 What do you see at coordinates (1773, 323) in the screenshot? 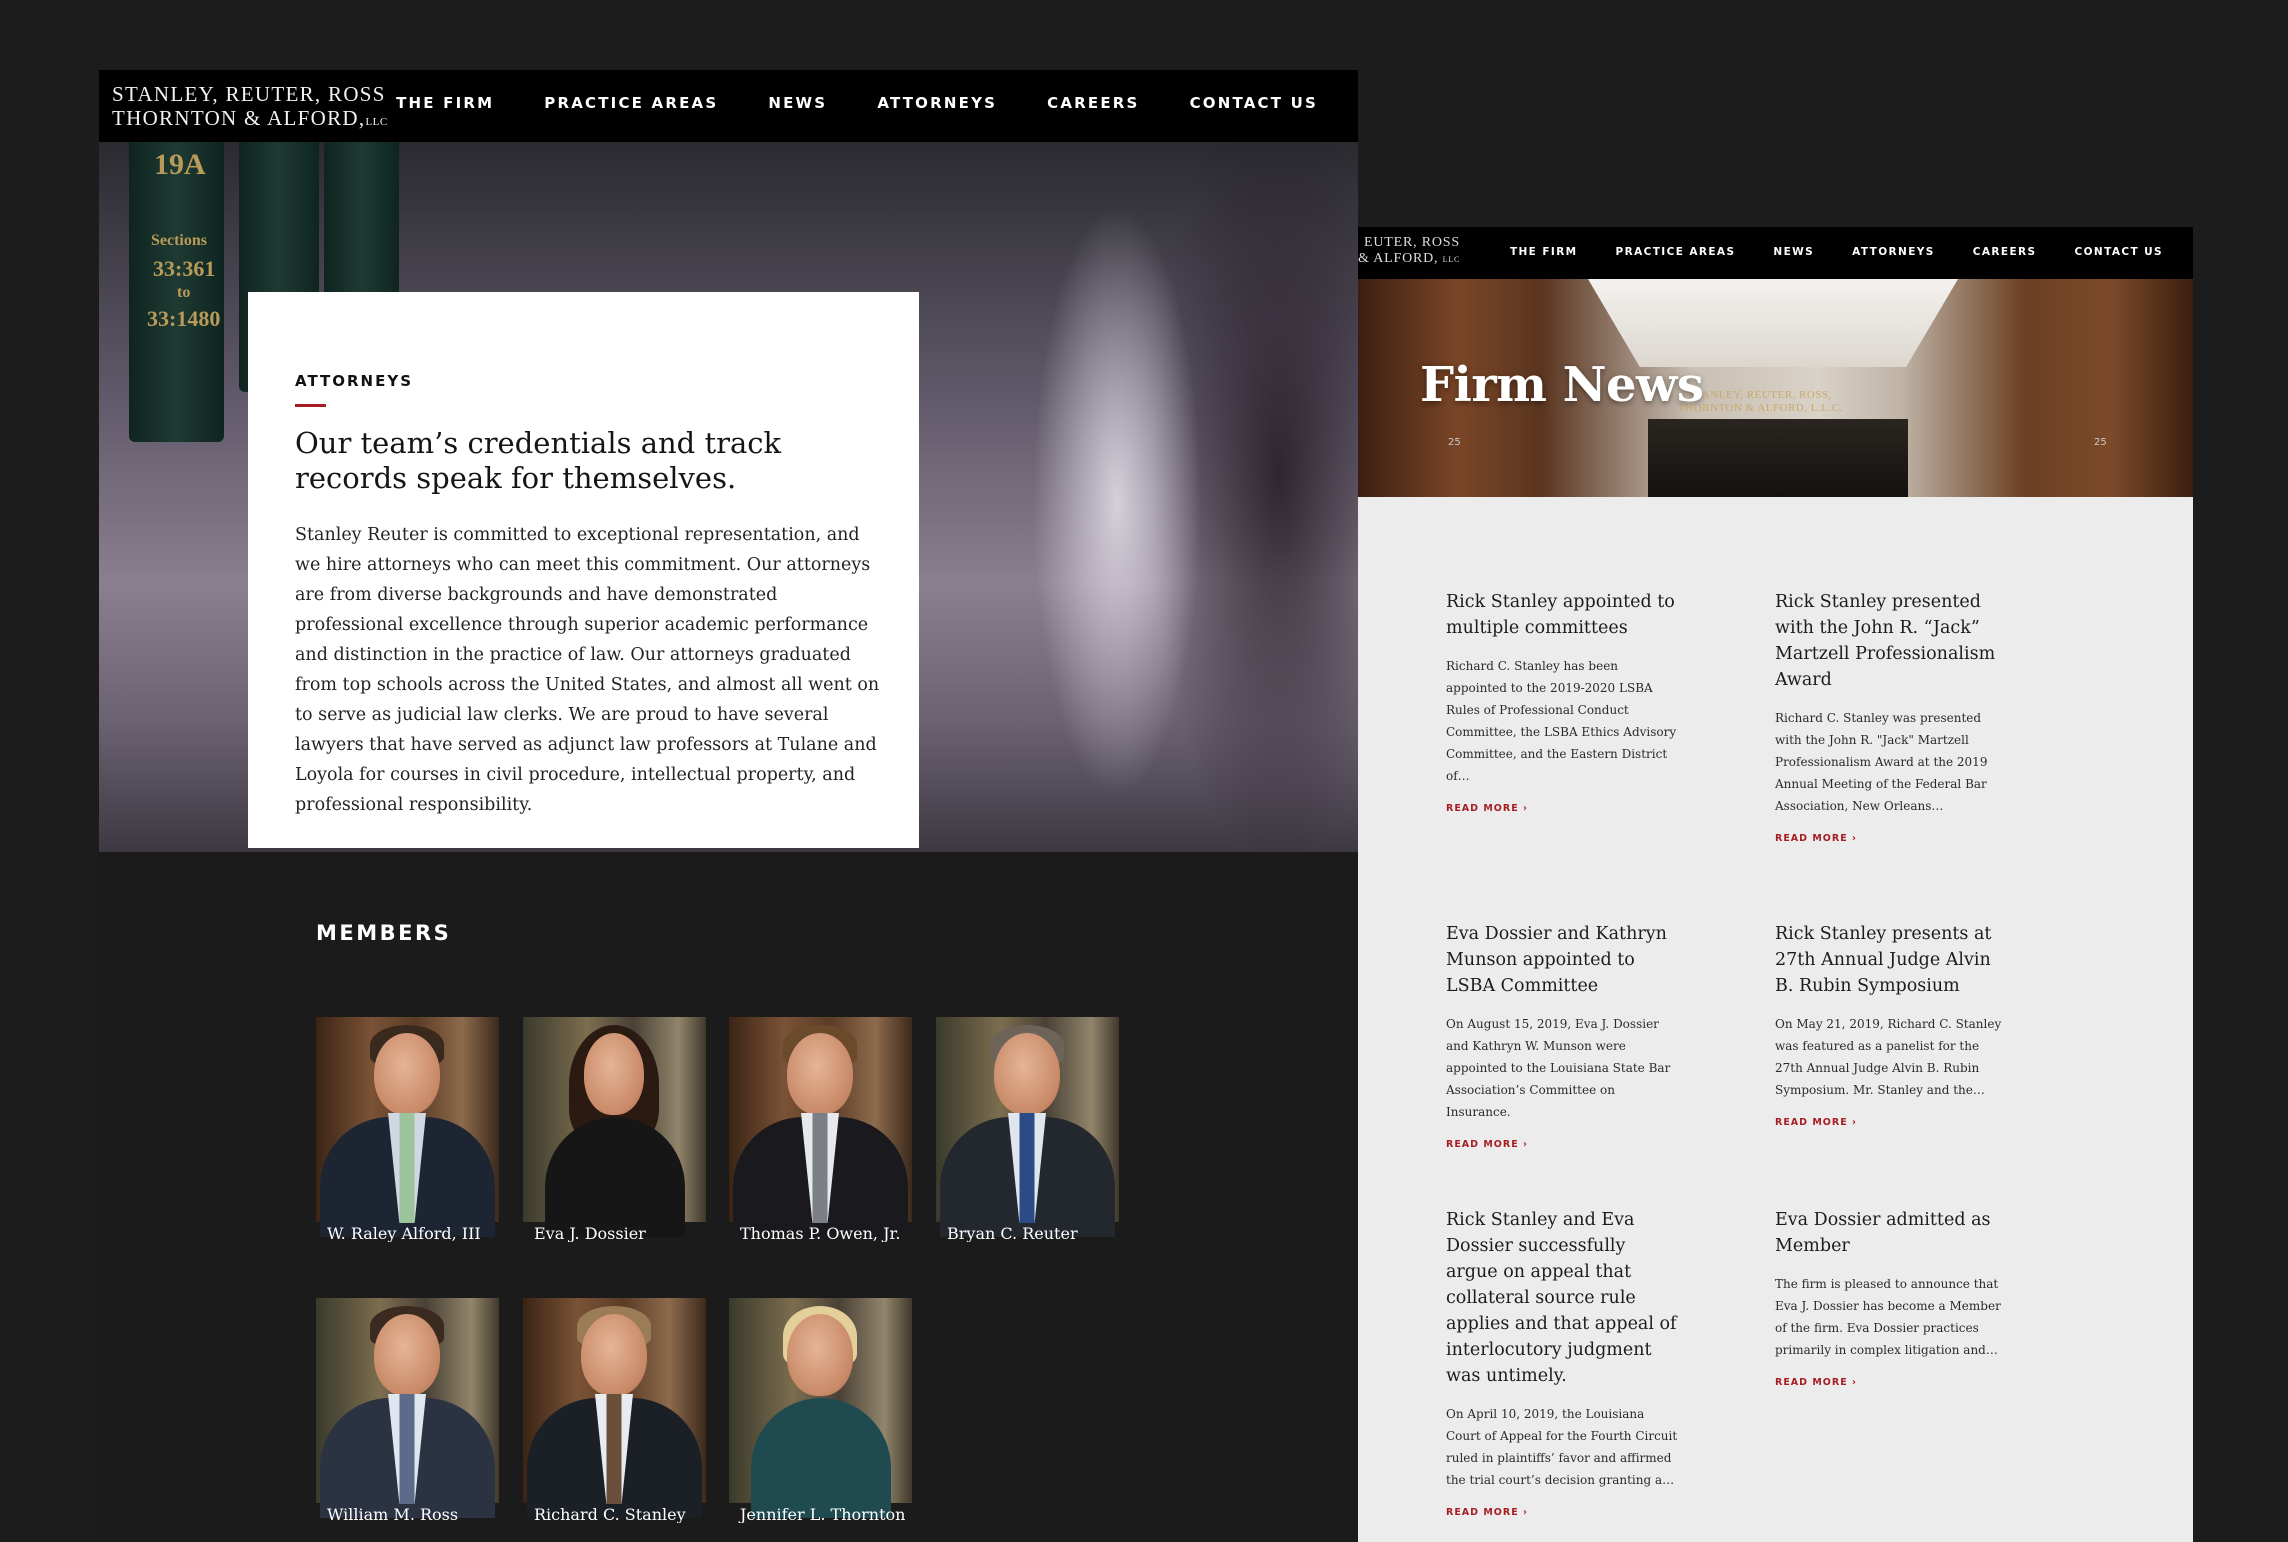
I see `ceiling-light` at bounding box center [1773, 323].